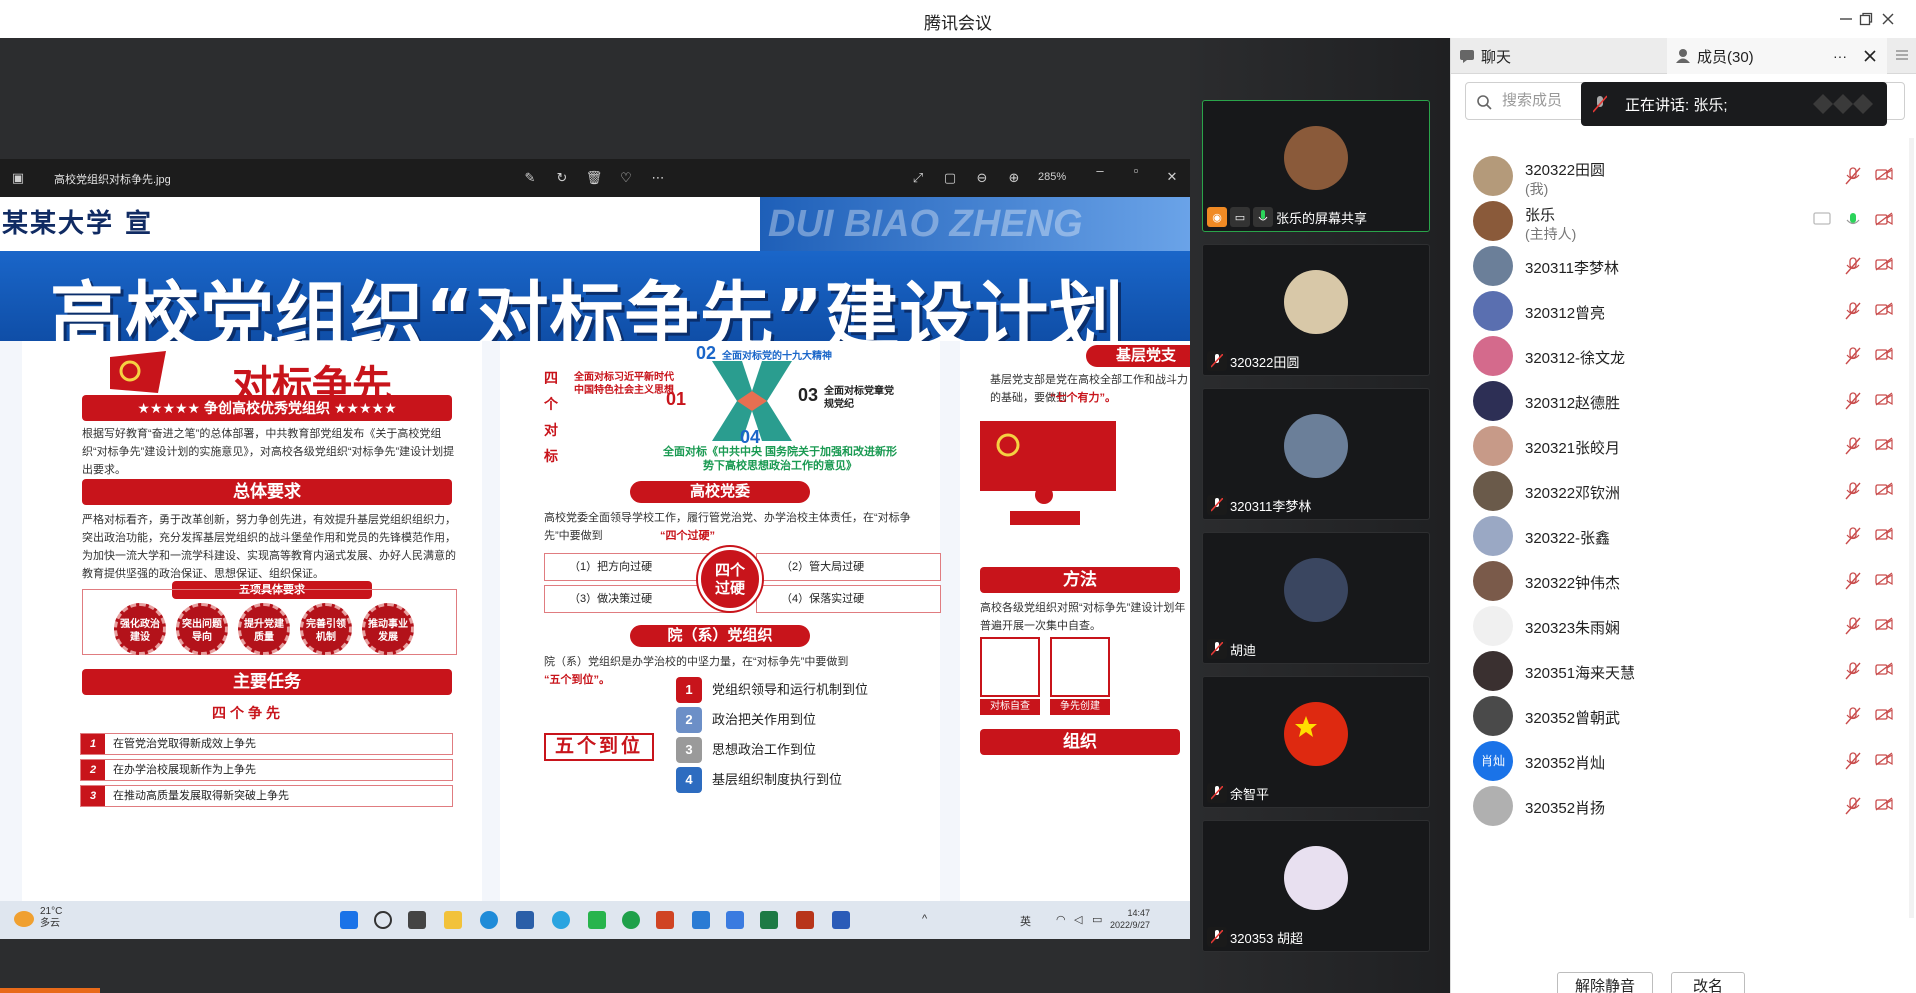 The width and height of the screenshot is (1916, 993). I want to click on method-text: 高校各级党组织对照“对标争先”建设计划年普遍开展一次集中自查。, so click(1083, 617).